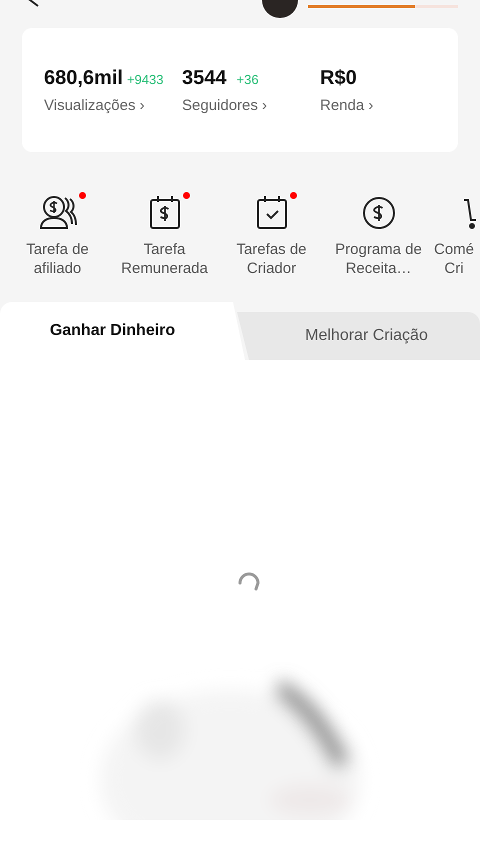 This screenshot has width=480, height=854. Describe the element at coordinates (272, 212) in the screenshot. I see `calendar-check-icon` at that location.